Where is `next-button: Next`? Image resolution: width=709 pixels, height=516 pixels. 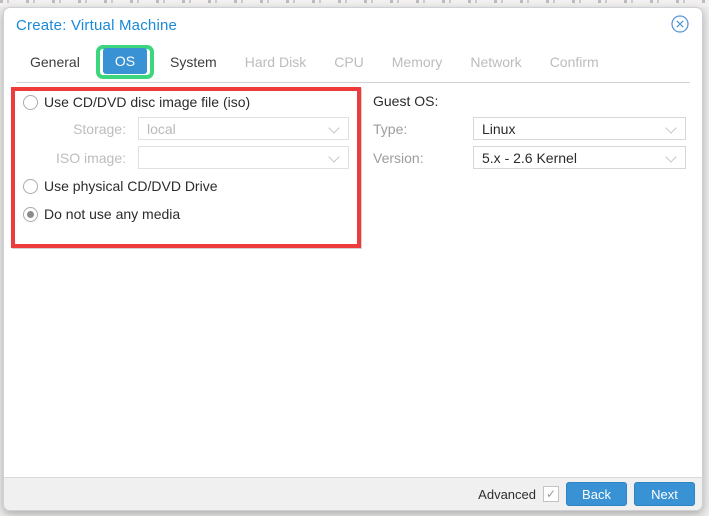 next-button: Next is located at coordinates (664, 494).